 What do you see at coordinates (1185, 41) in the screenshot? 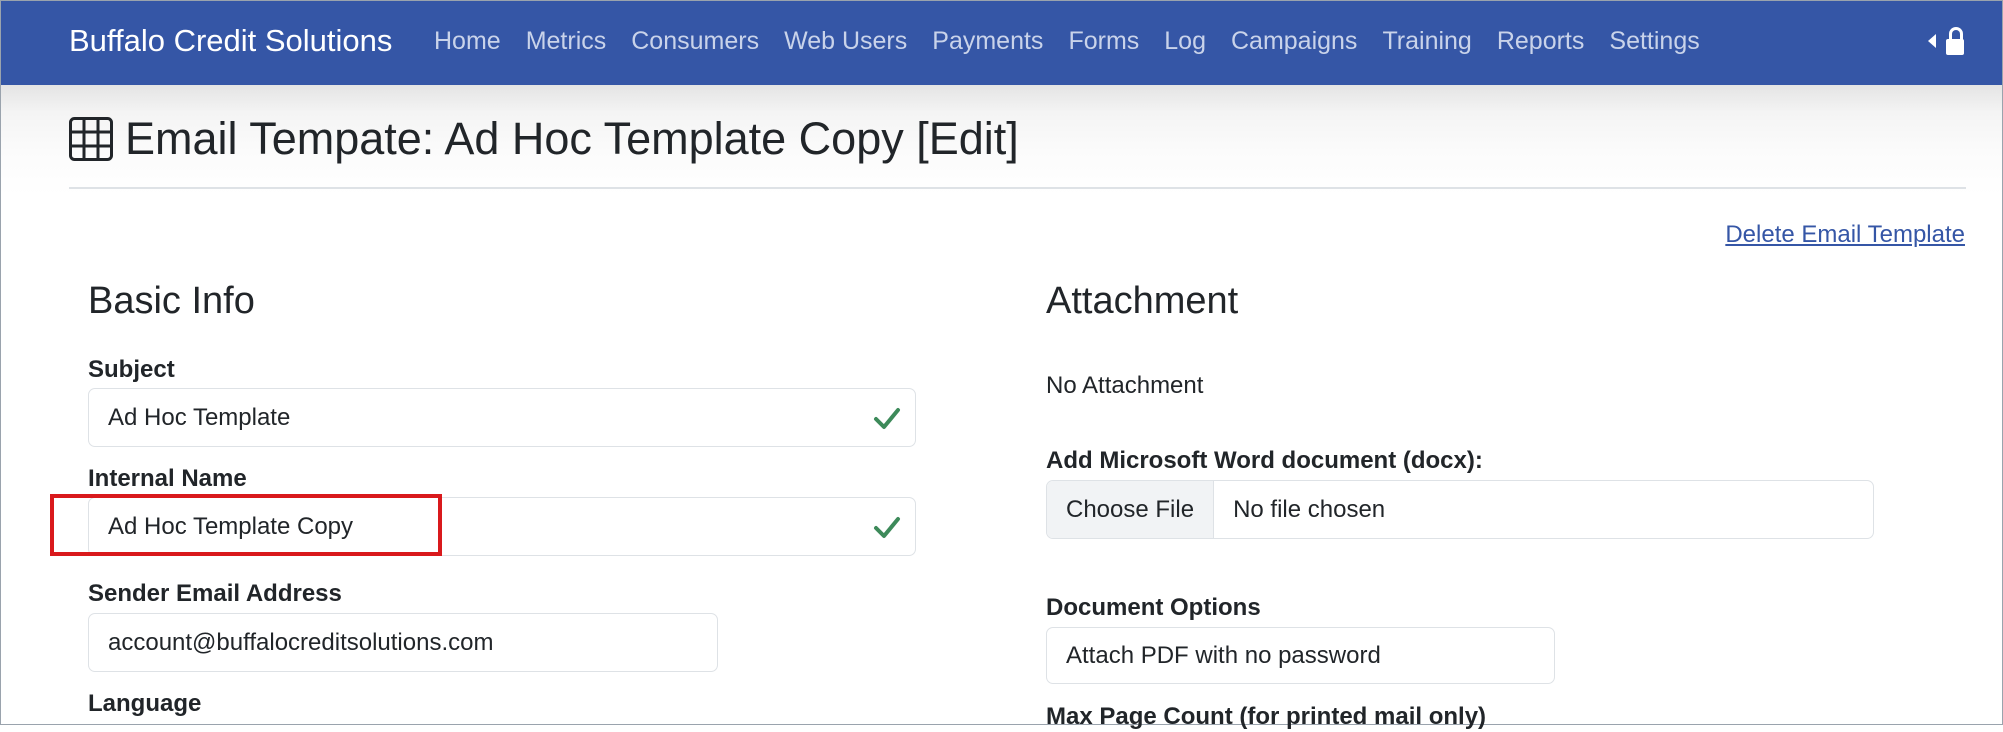
I see `nav-link-log: Log` at bounding box center [1185, 41].